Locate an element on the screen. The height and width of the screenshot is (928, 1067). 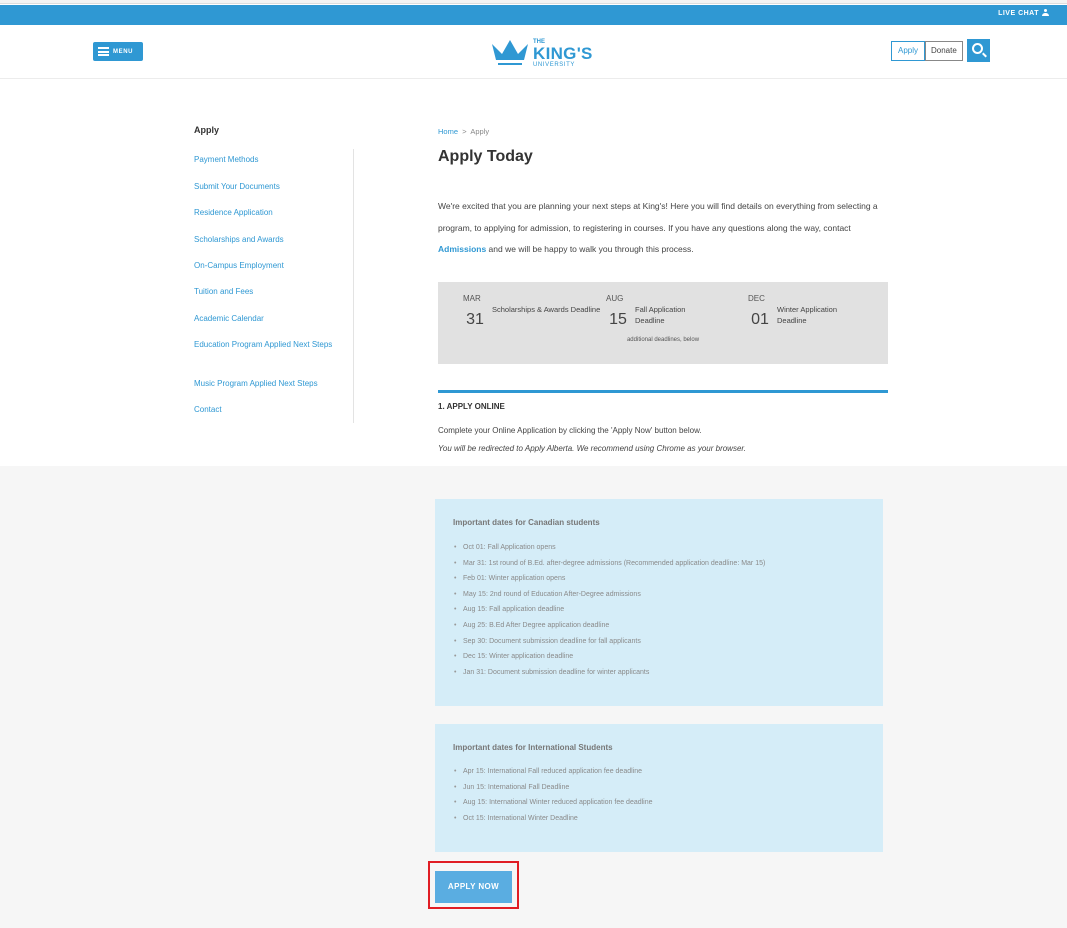
sidebar-item-education-next-steps: Education Program Applied Next Steps is located at coordinates (264, 345).